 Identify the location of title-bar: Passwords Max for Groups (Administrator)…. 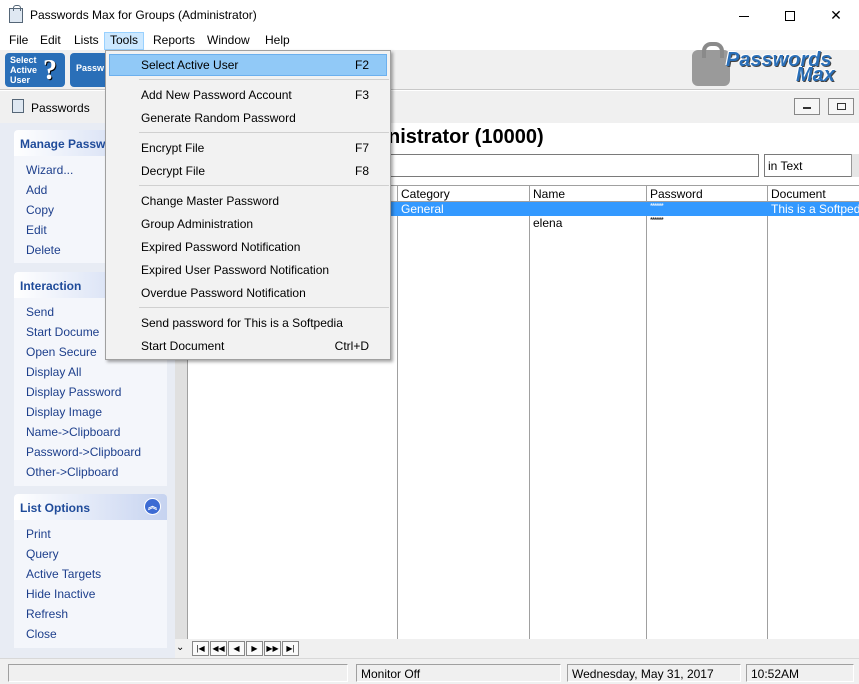
(429, 15).